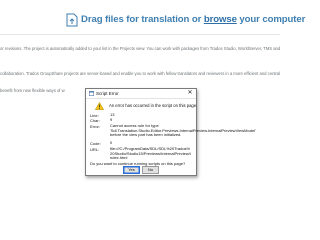  Describe the element at coordinates (140, 34) in the screenshot. I see `divider` at that location.